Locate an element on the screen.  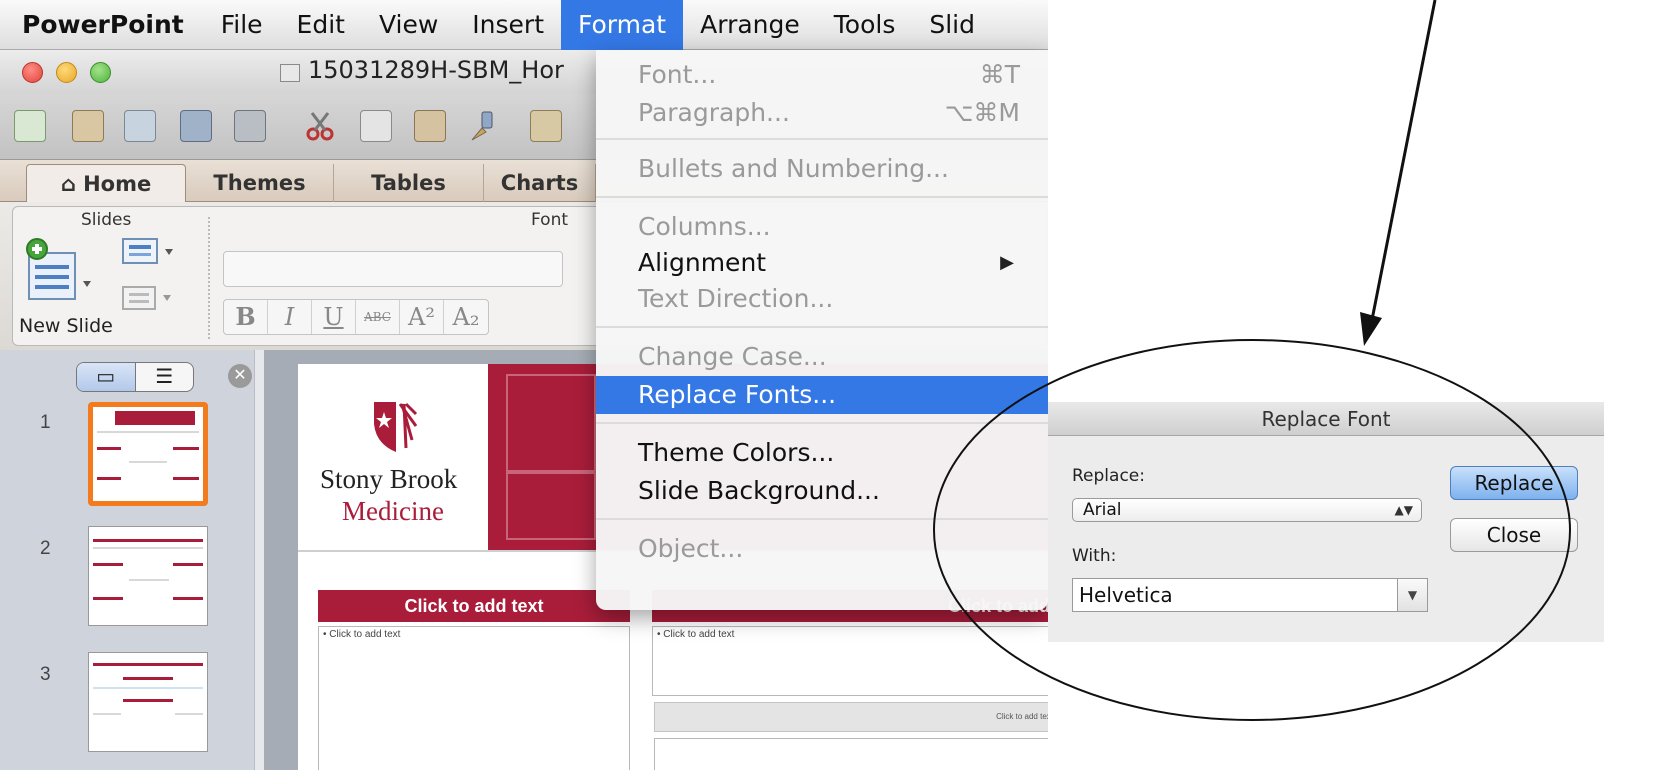
chevron-down-icon: ▼ is located at coordinates (1412, 595).